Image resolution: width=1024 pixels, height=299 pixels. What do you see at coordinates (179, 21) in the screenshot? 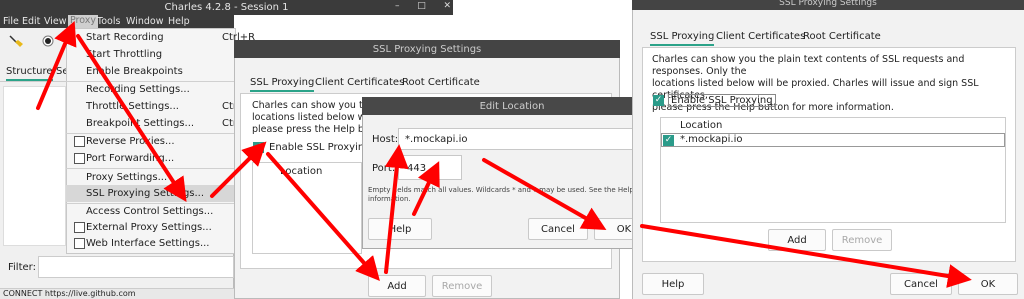
I see `menu-help: Help` at bounding box center [179, 21].